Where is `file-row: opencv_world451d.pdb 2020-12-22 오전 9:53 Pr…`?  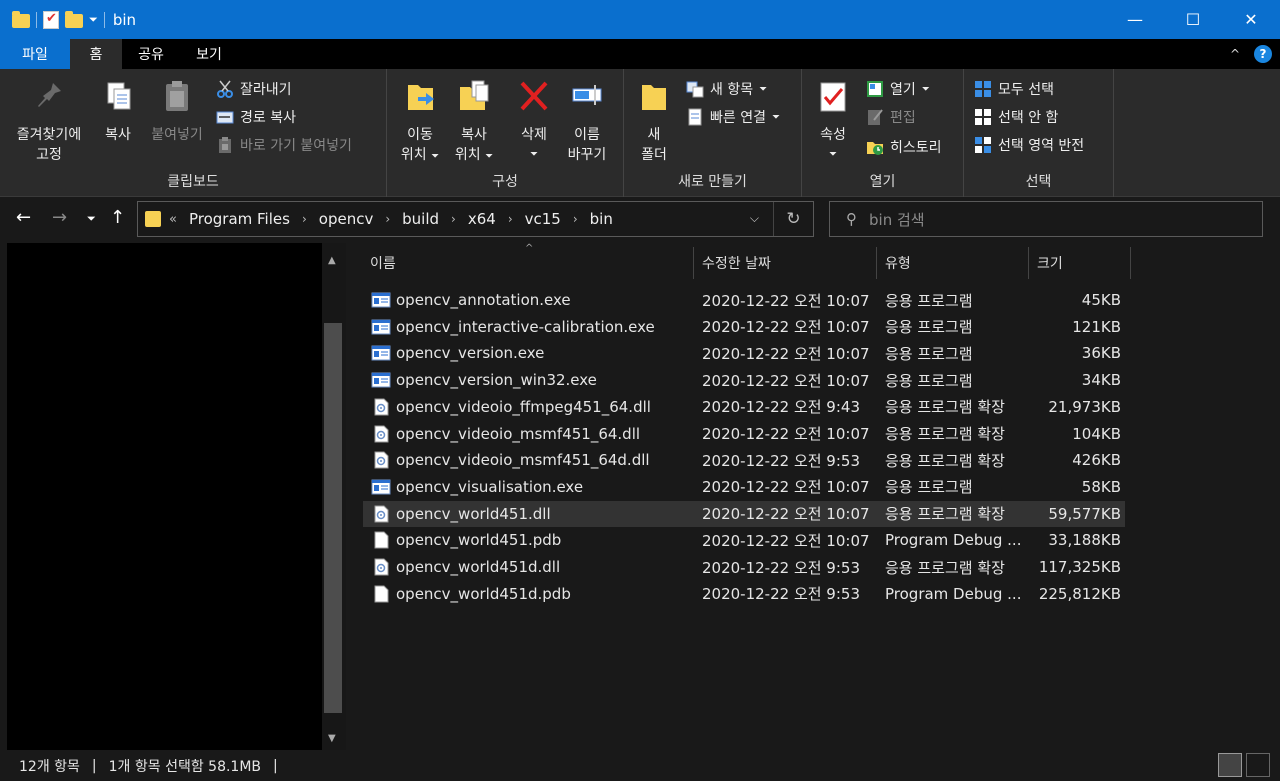 file-row: opencv_world451d.pdb 2020-12-22 오전 9:53 Pr… is located at coordinates (744, 594).